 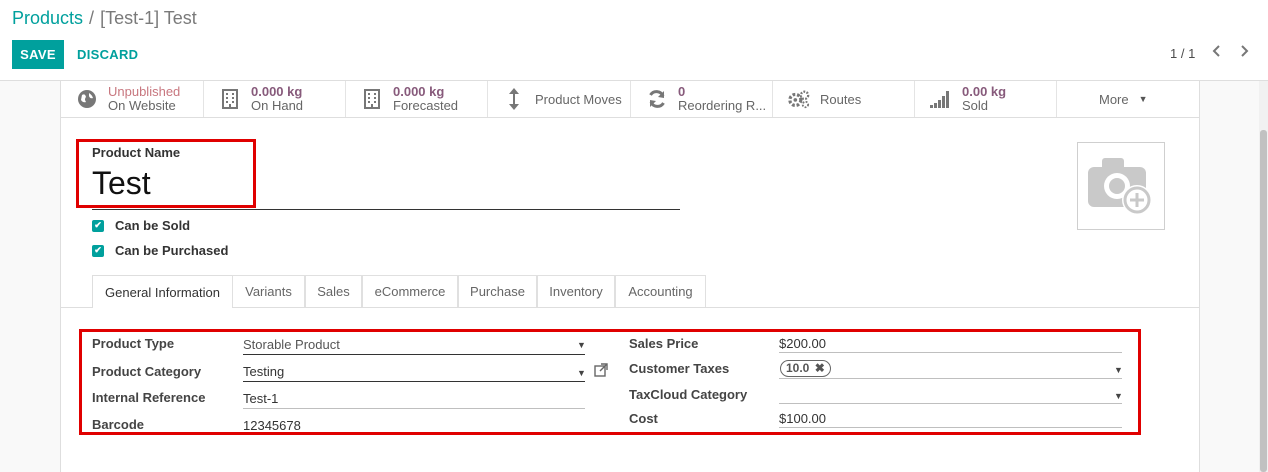 What do you see at coordinates (166, 173) in the screenshot?
I see `product-name-highlight` at bounding box center [166, 173].